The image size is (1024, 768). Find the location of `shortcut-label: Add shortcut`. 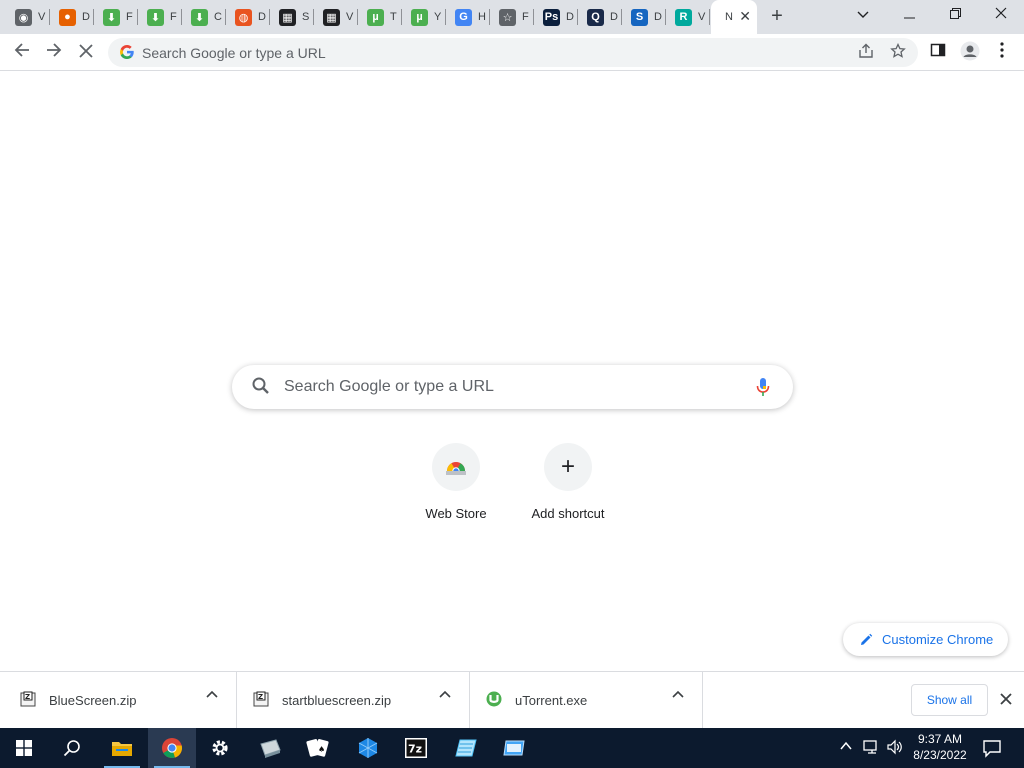

shortcut-label: Add shortcut is located at coordinates (568, 513).